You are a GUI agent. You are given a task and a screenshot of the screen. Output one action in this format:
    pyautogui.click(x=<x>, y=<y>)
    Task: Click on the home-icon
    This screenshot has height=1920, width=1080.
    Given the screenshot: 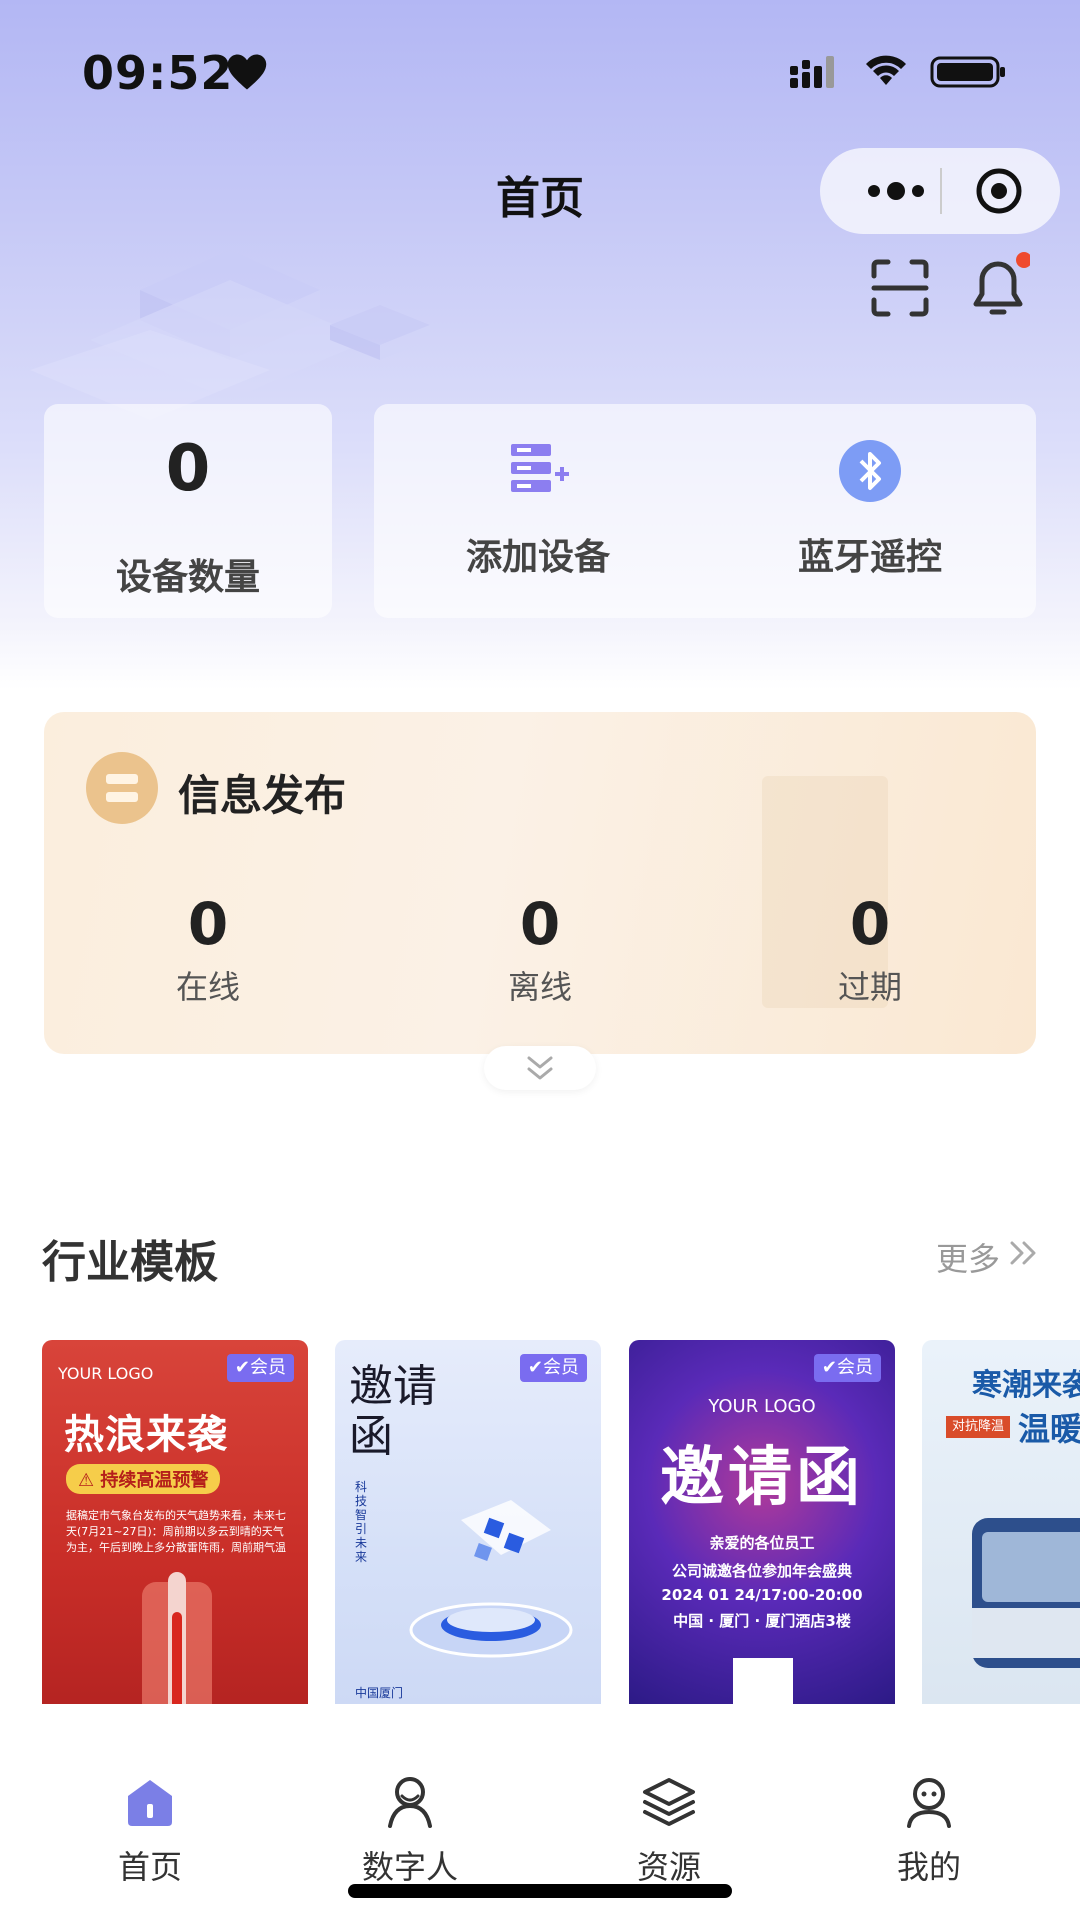 What is the action you would take?
    pyautogui.click(x=150, y=1803)
    